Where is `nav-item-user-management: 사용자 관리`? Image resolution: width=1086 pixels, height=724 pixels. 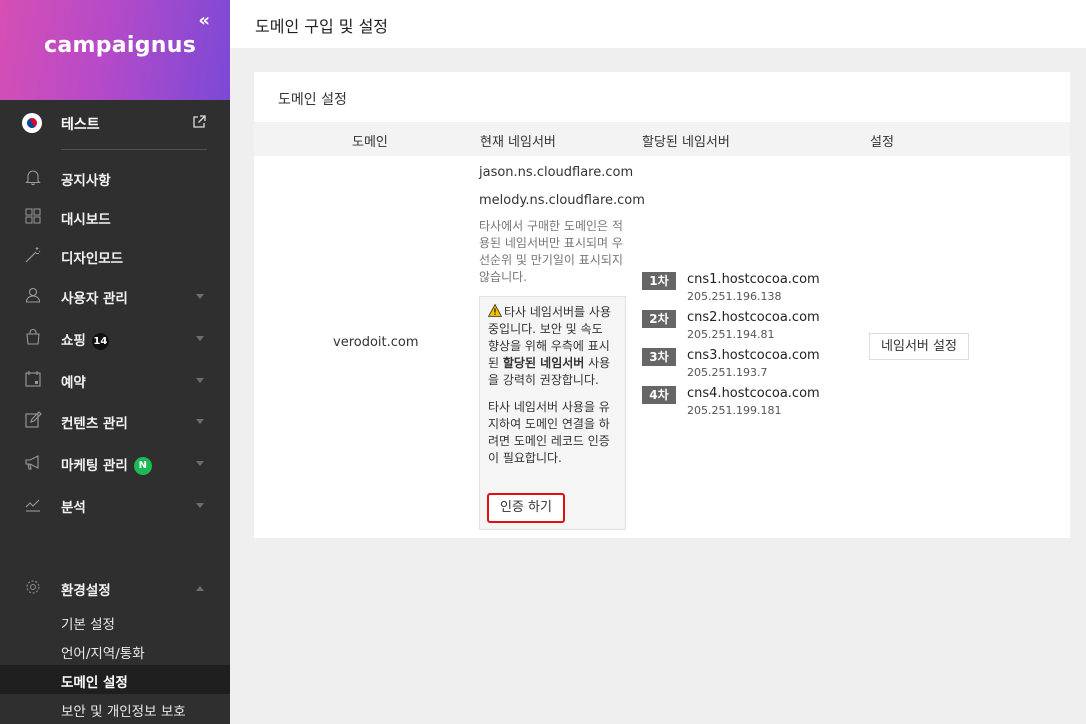 nav-item-user-management: 사용자 관리 is located at coordinates (115, 296).